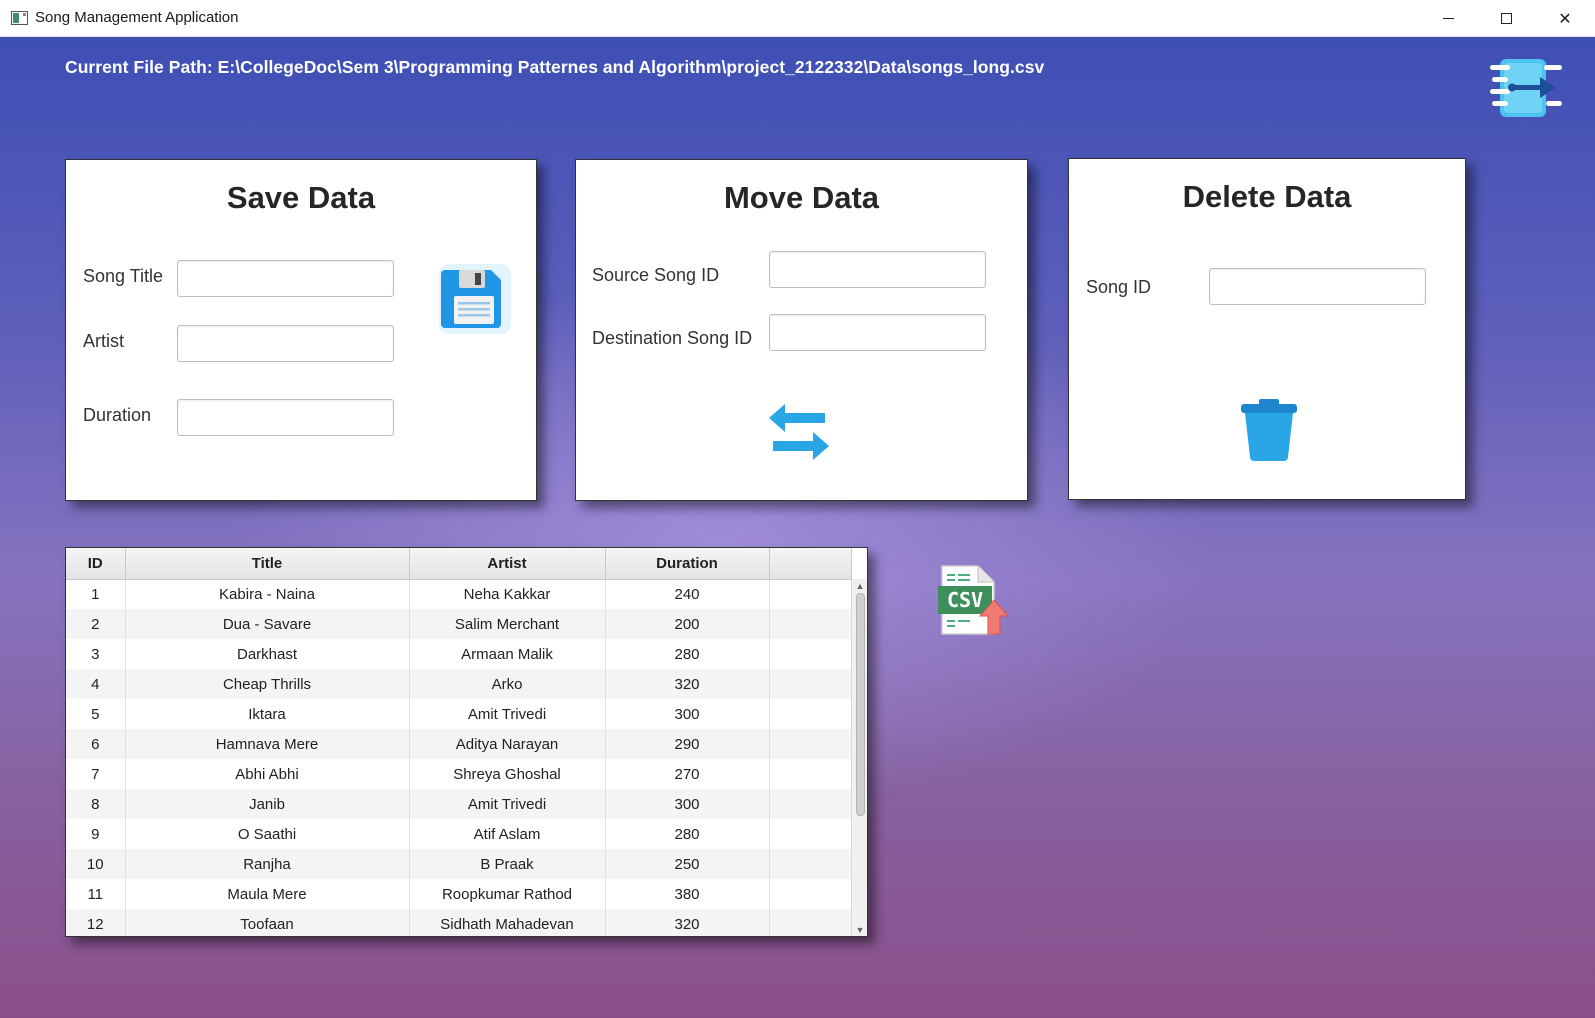 The height and width of the screenshot is (1018, 1595). What do you see at coordinates (96, 744) in the screenshot?
I see `cell-id: 6` at bounding box center [96, 744].